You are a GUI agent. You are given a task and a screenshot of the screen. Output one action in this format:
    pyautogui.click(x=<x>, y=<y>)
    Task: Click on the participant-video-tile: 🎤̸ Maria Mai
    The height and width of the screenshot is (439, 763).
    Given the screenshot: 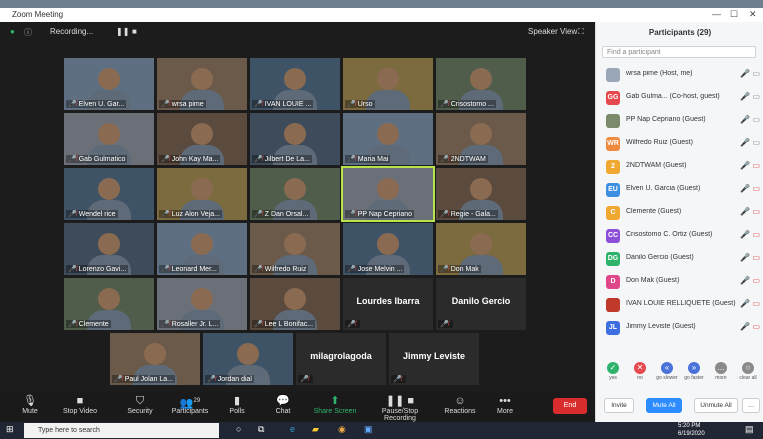 What is the action you would take?
    pyautogui.click(x=388, y=139)
    